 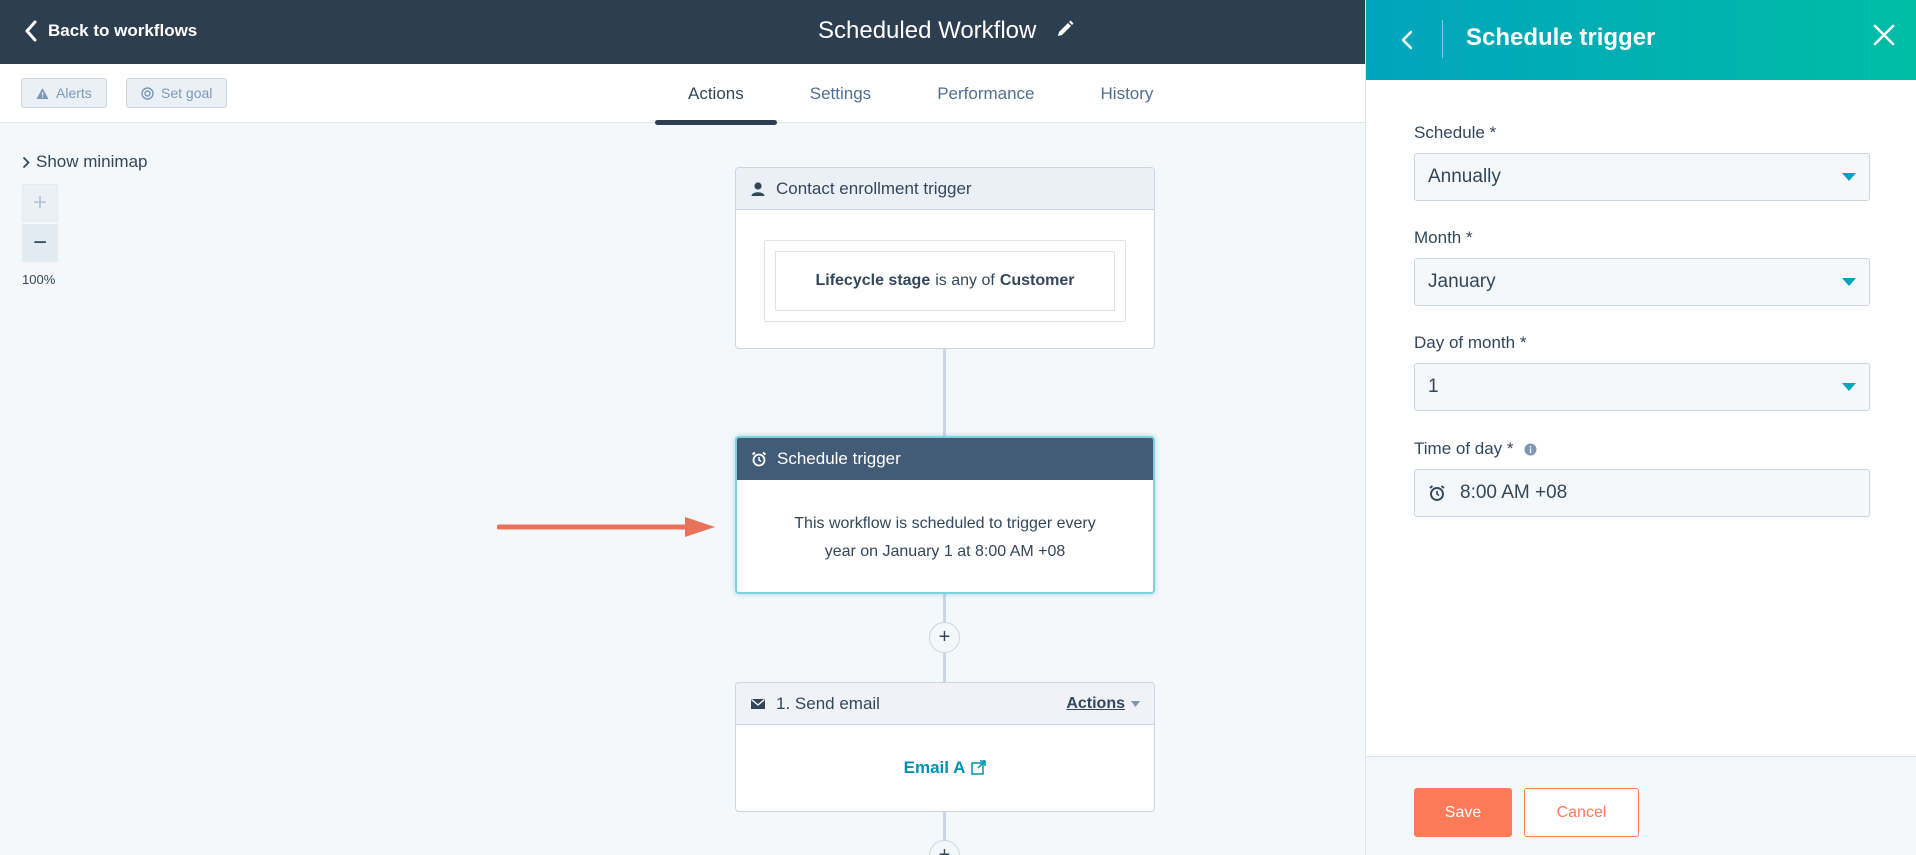 What do you see at coordinates (1470, 342) in the screenshot?
I see `day-field-label: Day of month *` at bounding box center [1470, 342].